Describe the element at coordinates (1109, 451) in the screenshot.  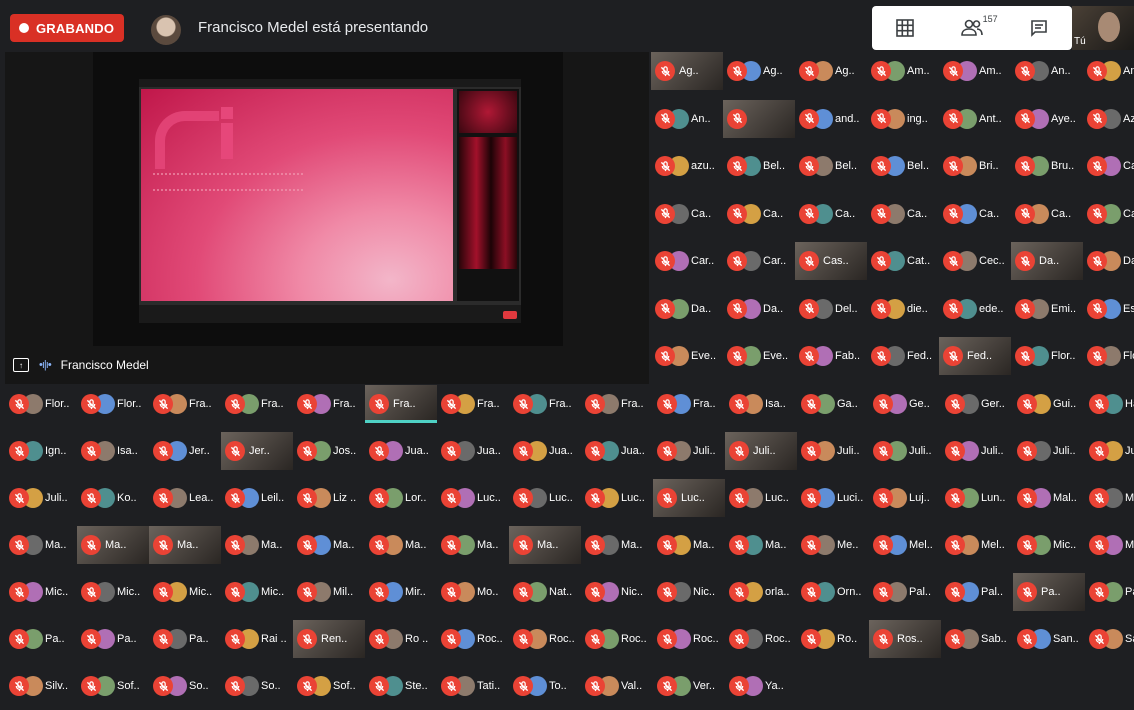
I see `participant-tile: Jul` at that location.